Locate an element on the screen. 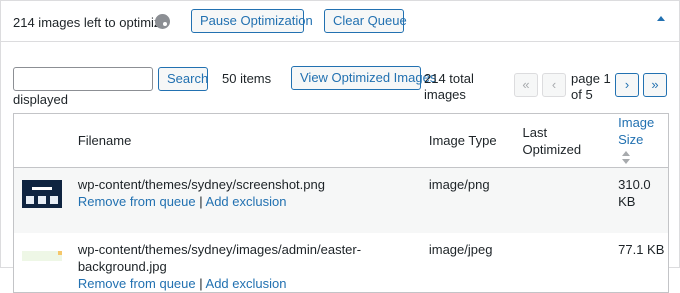 The height and width of the screenshot is (293, 680). items-count: 50 items is located at coordinates (247, 78).